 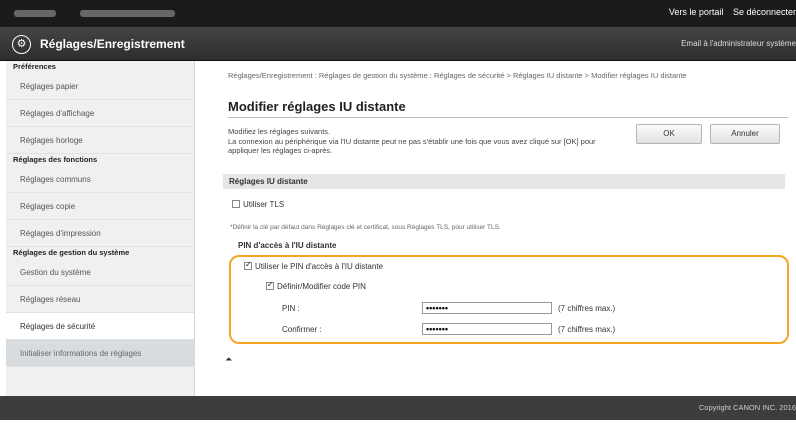 I want to click on sidebar-item-init-settings: Initialiser informations de réglages, so click(x=100, y=353).